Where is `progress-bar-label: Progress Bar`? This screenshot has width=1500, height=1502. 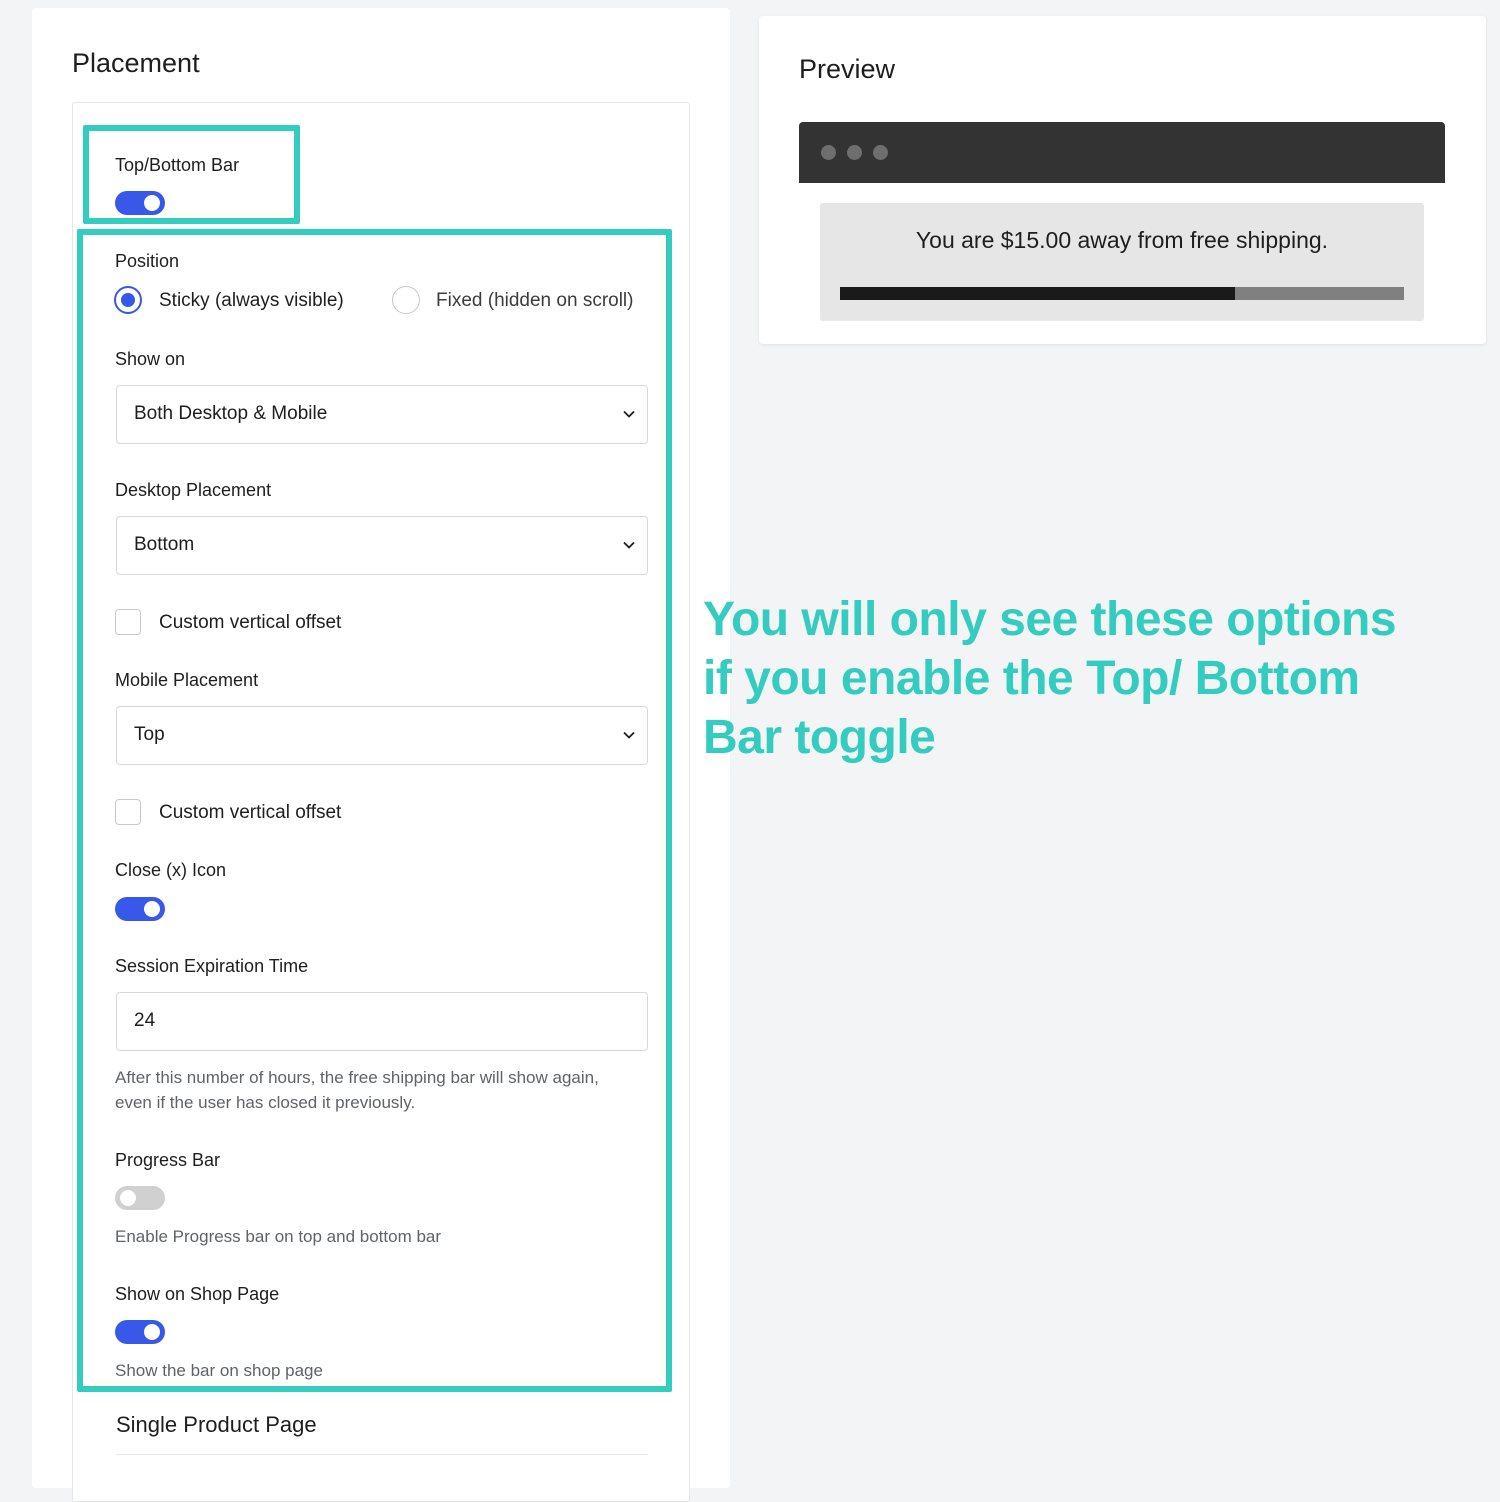 progress-bar-label: Progress Bar is located at coordinates (168, 1160).